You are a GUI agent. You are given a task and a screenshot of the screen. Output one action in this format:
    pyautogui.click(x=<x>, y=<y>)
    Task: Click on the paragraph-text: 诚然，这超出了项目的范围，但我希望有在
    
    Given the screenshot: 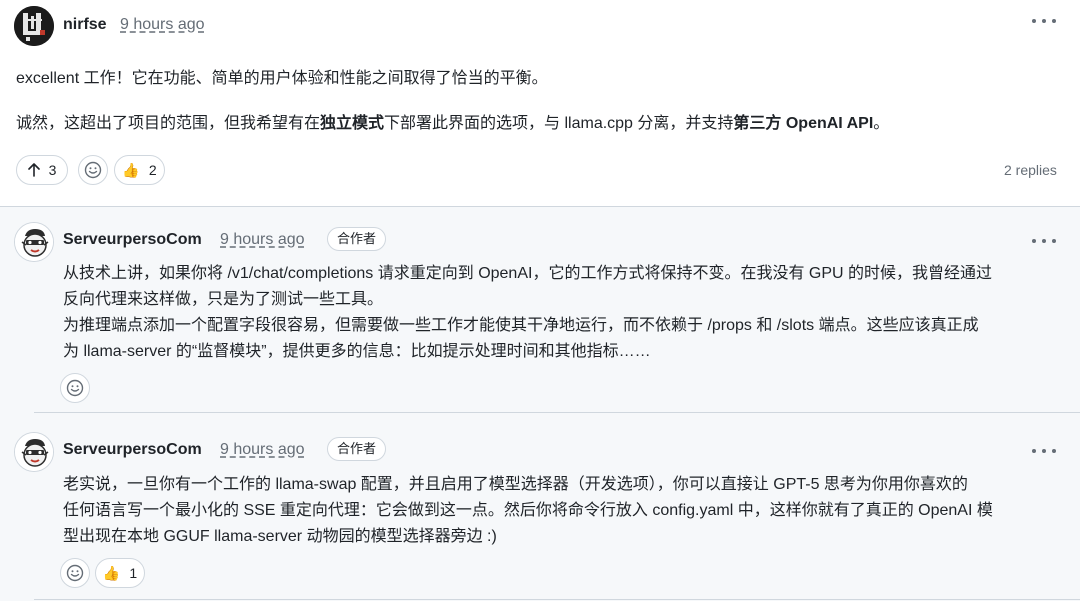 What is the action you would take?
    pyautogui.click(x=168, y=123)
    